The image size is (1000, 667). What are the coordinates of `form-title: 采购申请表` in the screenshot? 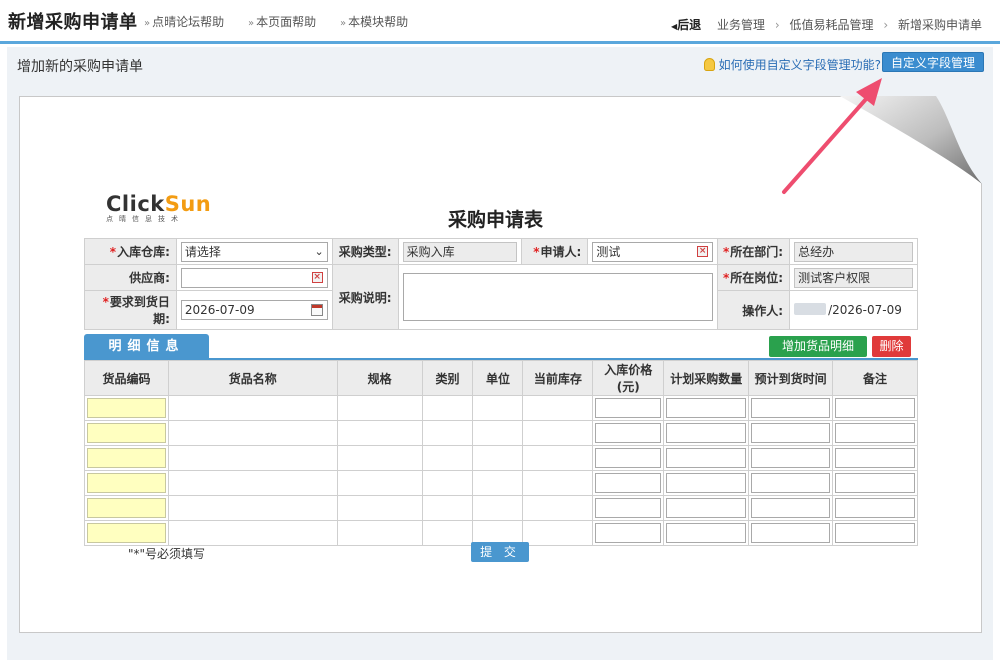 It's located at (496, 220).